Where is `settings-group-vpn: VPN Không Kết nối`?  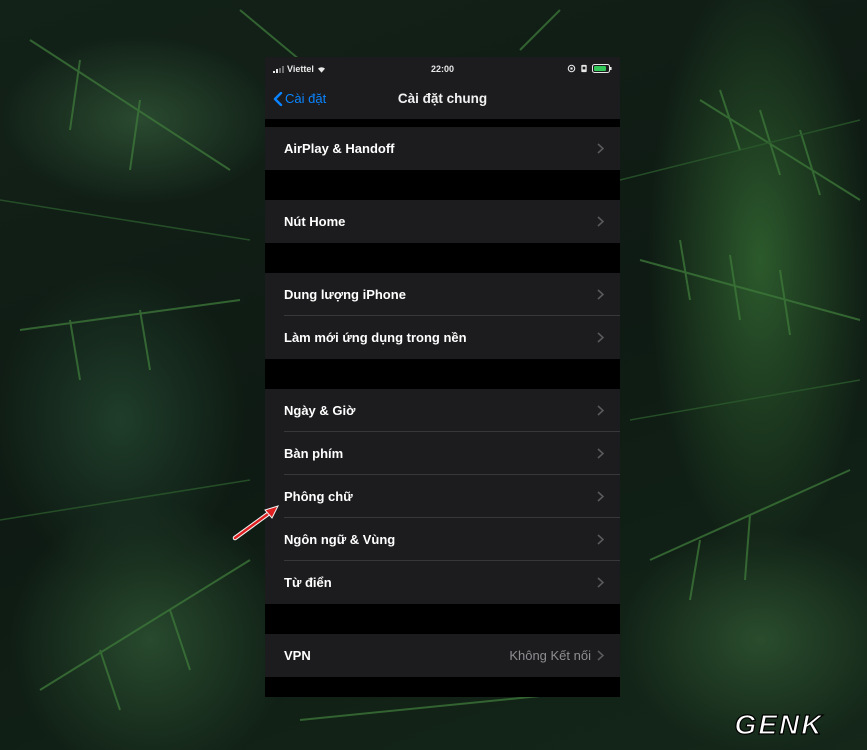 settings-group-vpn: VPN Không Kết nối is located at coordinates (442, 655).